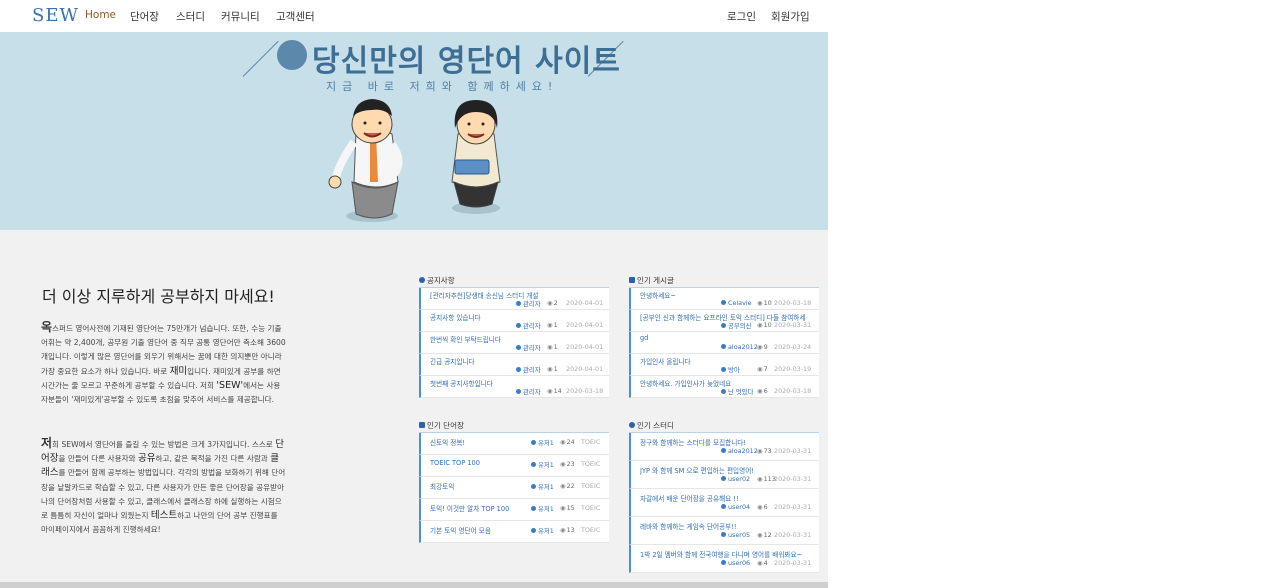  I want to click on login-link: 로그인, so click(741, 16).